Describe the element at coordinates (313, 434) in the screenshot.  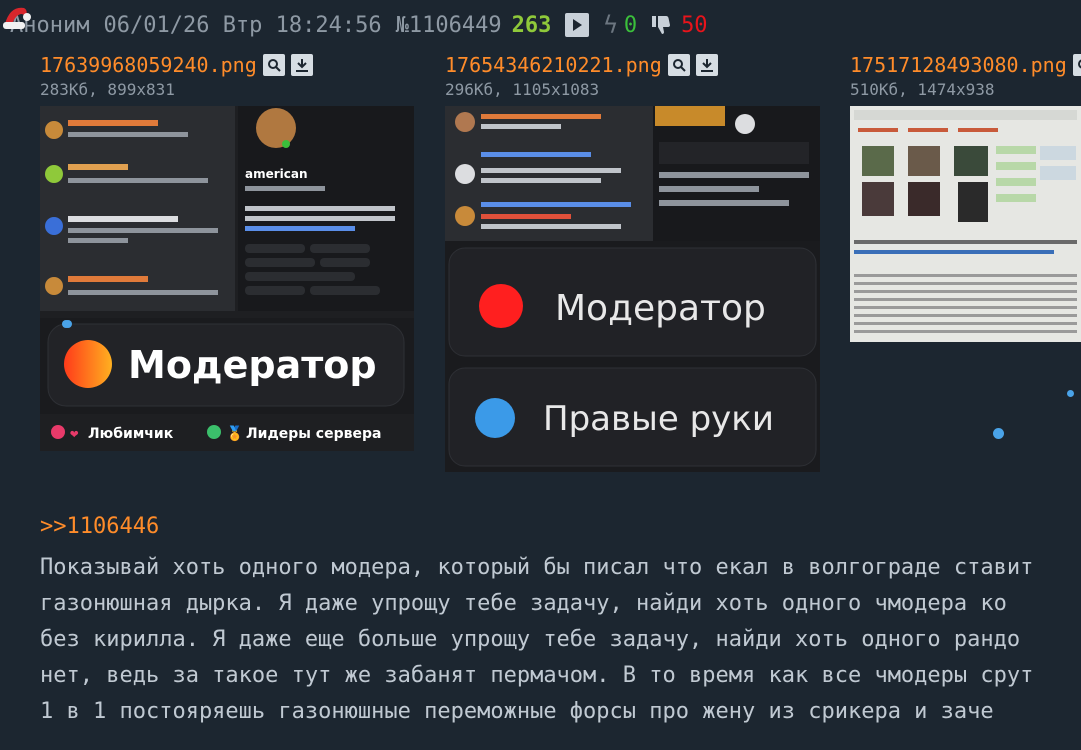
I see `tag-leaders-label: Лидеры сервера` at that location.